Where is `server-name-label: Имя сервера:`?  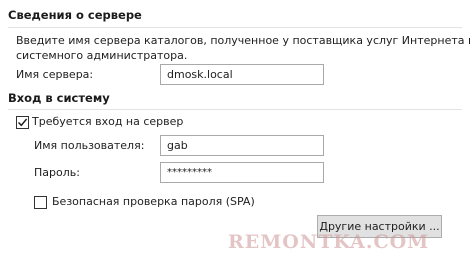 server-name-label: Имя сервера: is located at coordinates (55, 74).